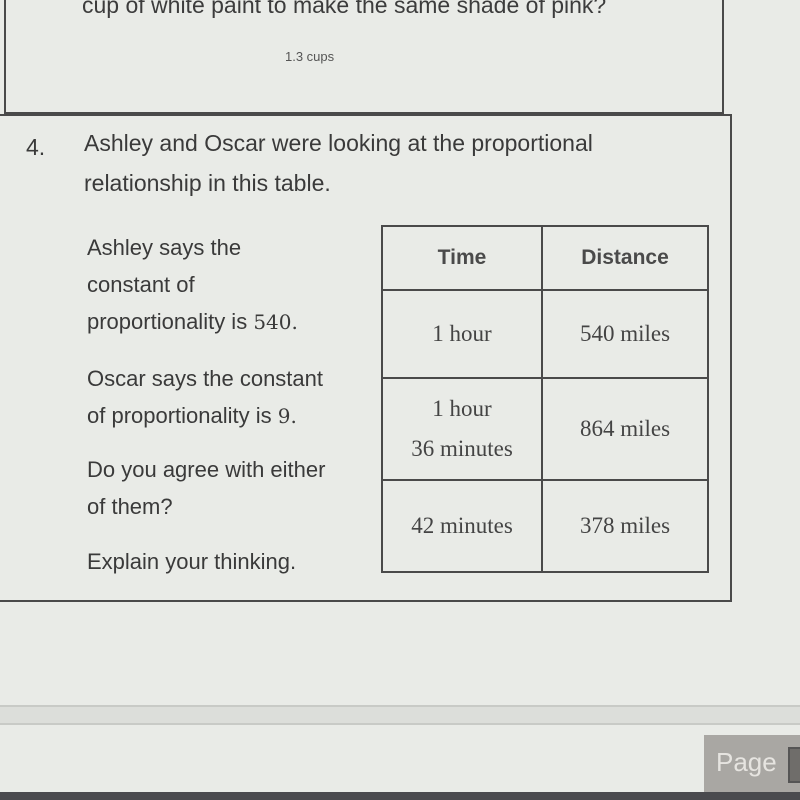 The height and width of the screenshot is (800, 800). What do you see at coordinates (462, 448) in the screenshot?
I see `time-line2: 36 minutes` at bounding box center [462, 448].